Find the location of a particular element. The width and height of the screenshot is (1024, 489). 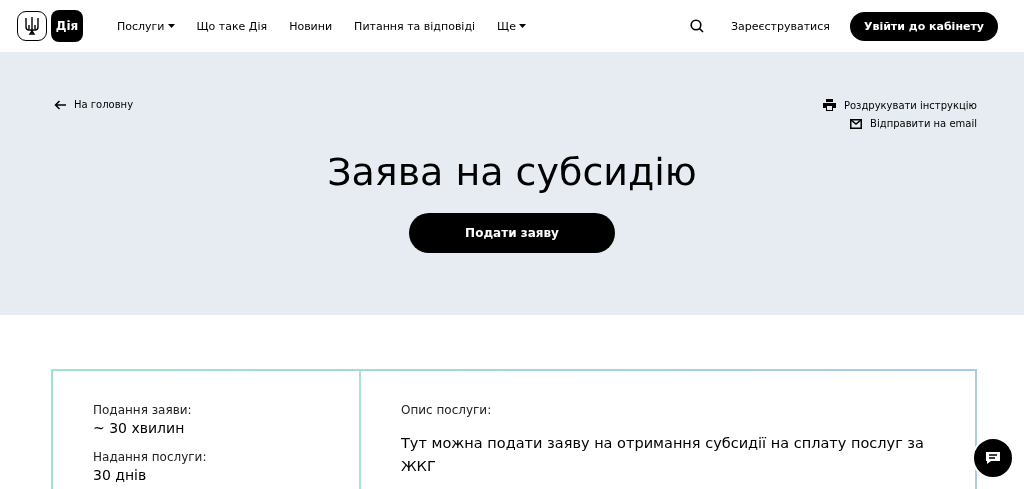

description-text: Тут можна подати заяву на отримання субсидії на сплату послуг за ЖКГ is located at coordinates (663, 455).